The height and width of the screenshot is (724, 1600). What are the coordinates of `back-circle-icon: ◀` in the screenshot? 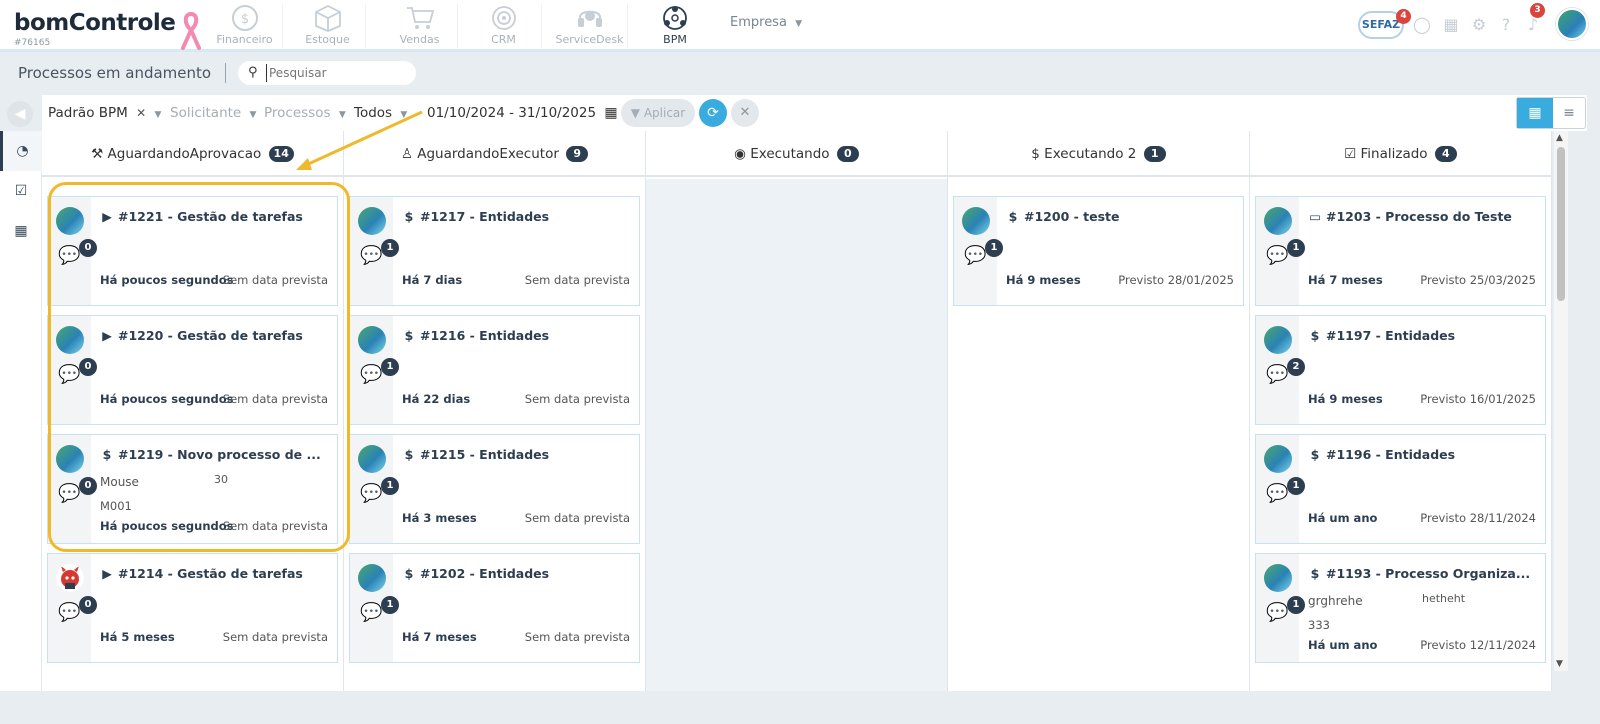 It's located at (20, 114).